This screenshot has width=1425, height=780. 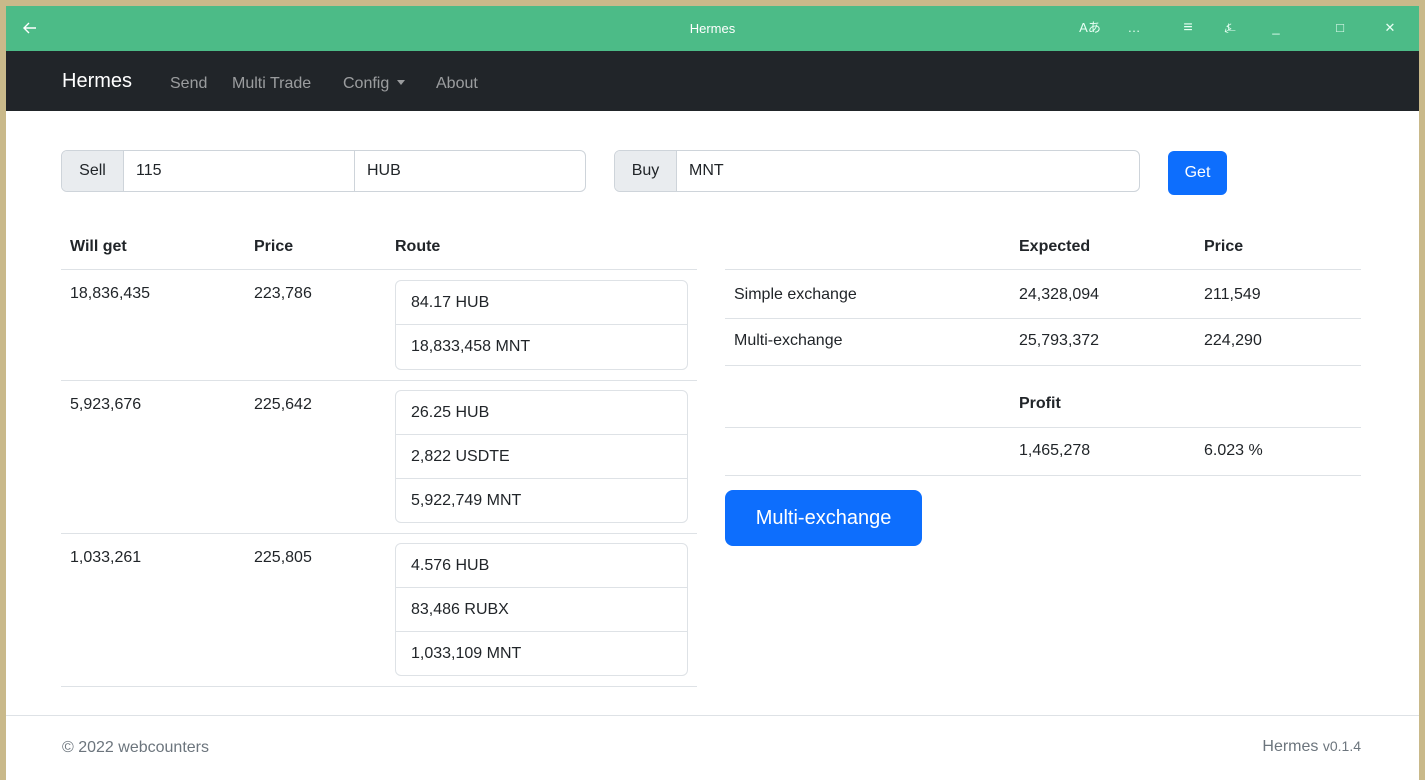 I want to click on buy-input-group: Buy, so click(x=877, y=171).